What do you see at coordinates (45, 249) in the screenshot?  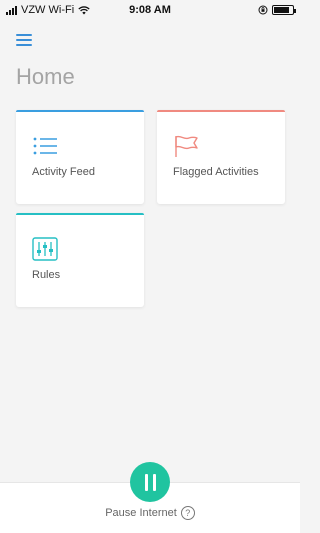 I see `sliders-icon` at bounding box center [45, 249].